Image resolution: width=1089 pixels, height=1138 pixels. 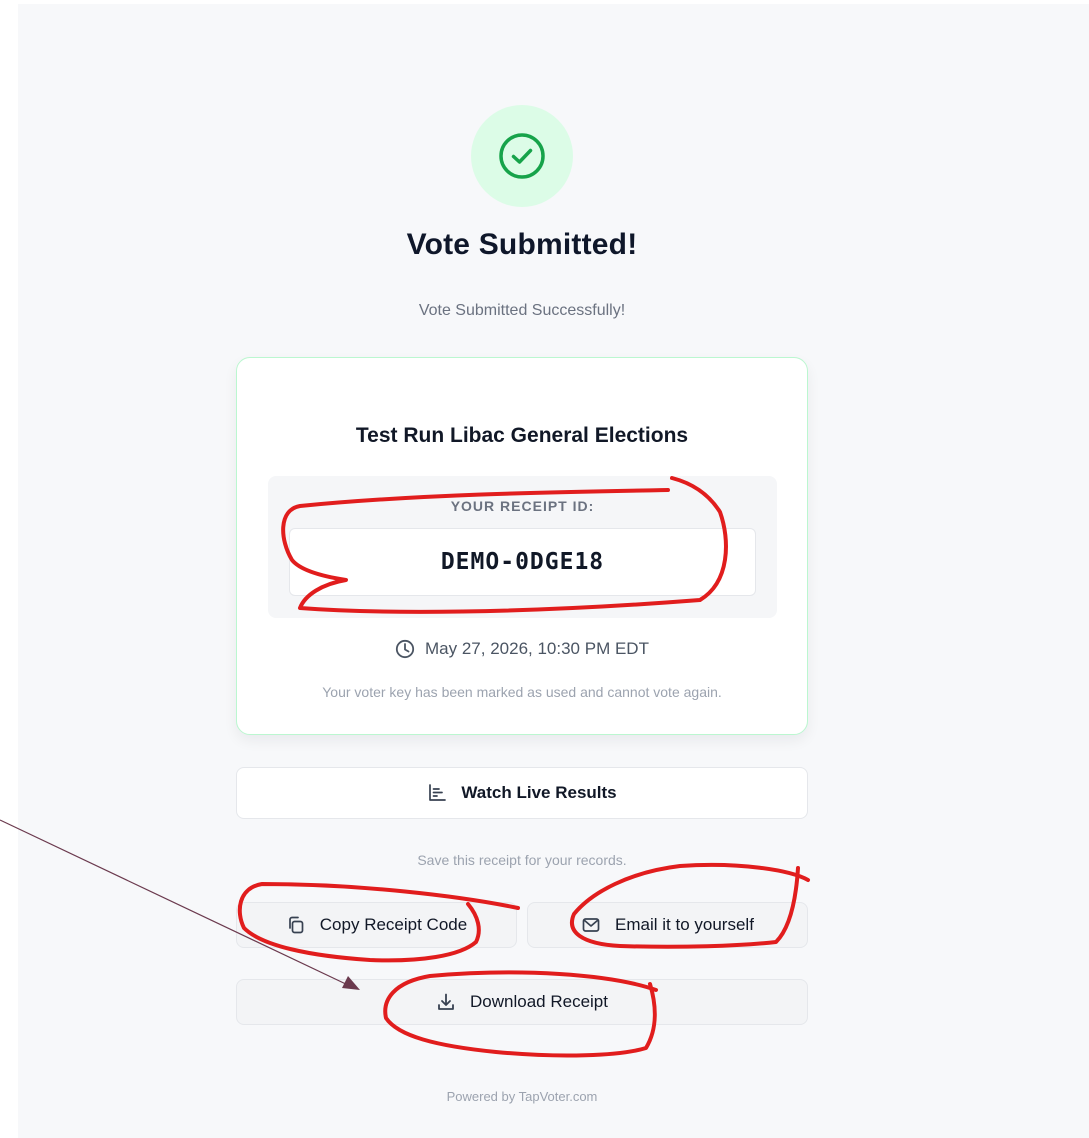 I want to click on submission-timestamp: May 27, 2026, 10:30 PM EDT, so click(x=522, y=649).